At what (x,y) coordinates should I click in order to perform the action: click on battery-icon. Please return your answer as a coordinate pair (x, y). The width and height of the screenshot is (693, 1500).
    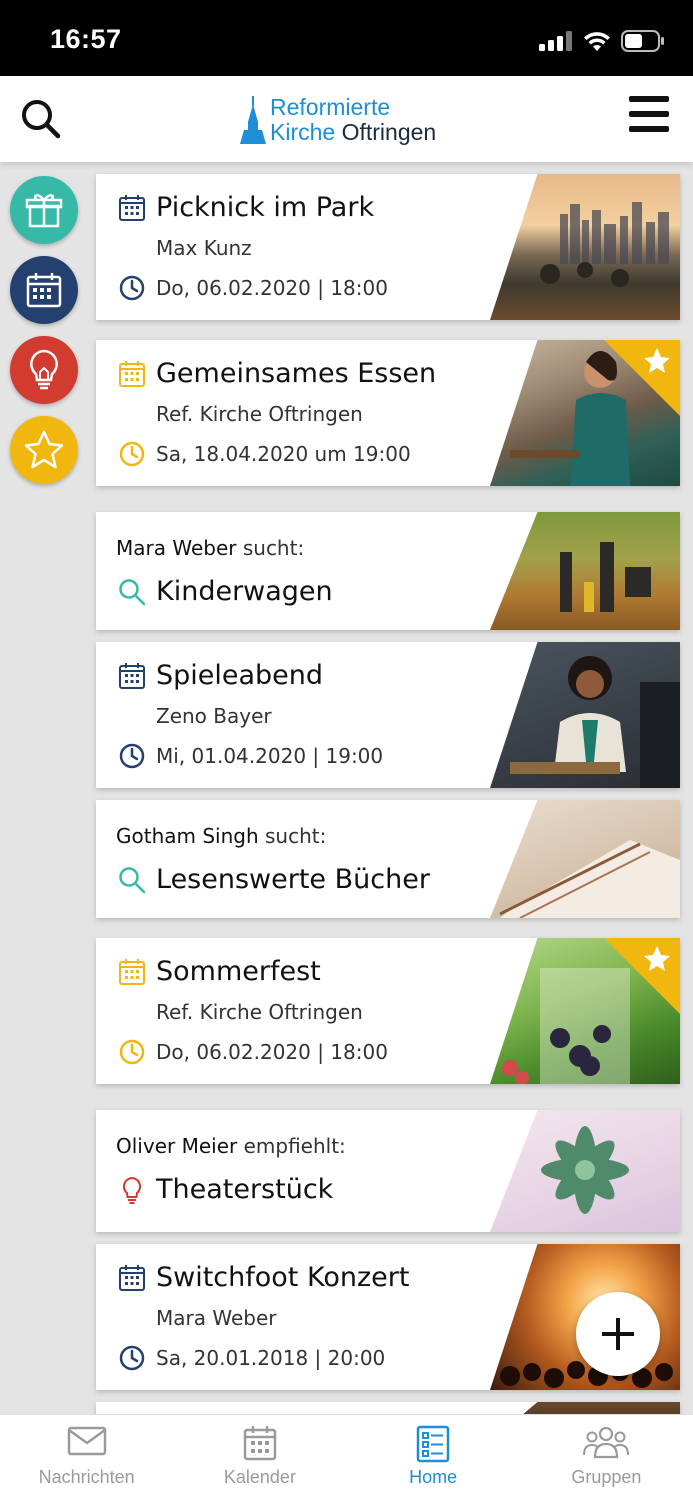
    Looking at the image, I should click on (642, 41).